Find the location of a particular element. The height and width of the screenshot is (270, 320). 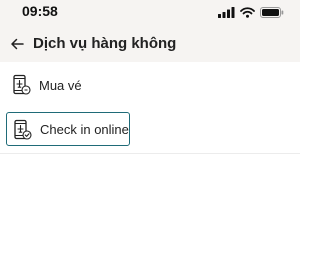

status-bar: 09:58 is located at coordinates (150, 13).